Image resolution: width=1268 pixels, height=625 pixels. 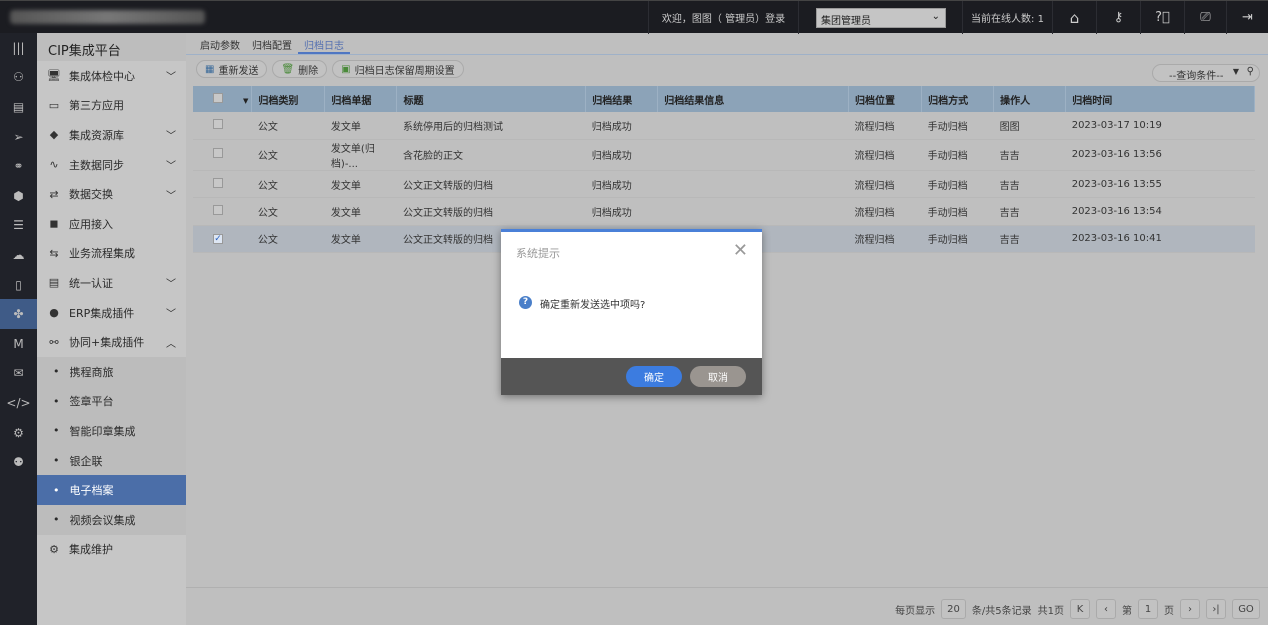 What do you see at coordinates (1206, 73) in the screenshot?
I see `query-condition-select: --查询条件-- ▼ ⚲` at bounding box center [1206, 73].